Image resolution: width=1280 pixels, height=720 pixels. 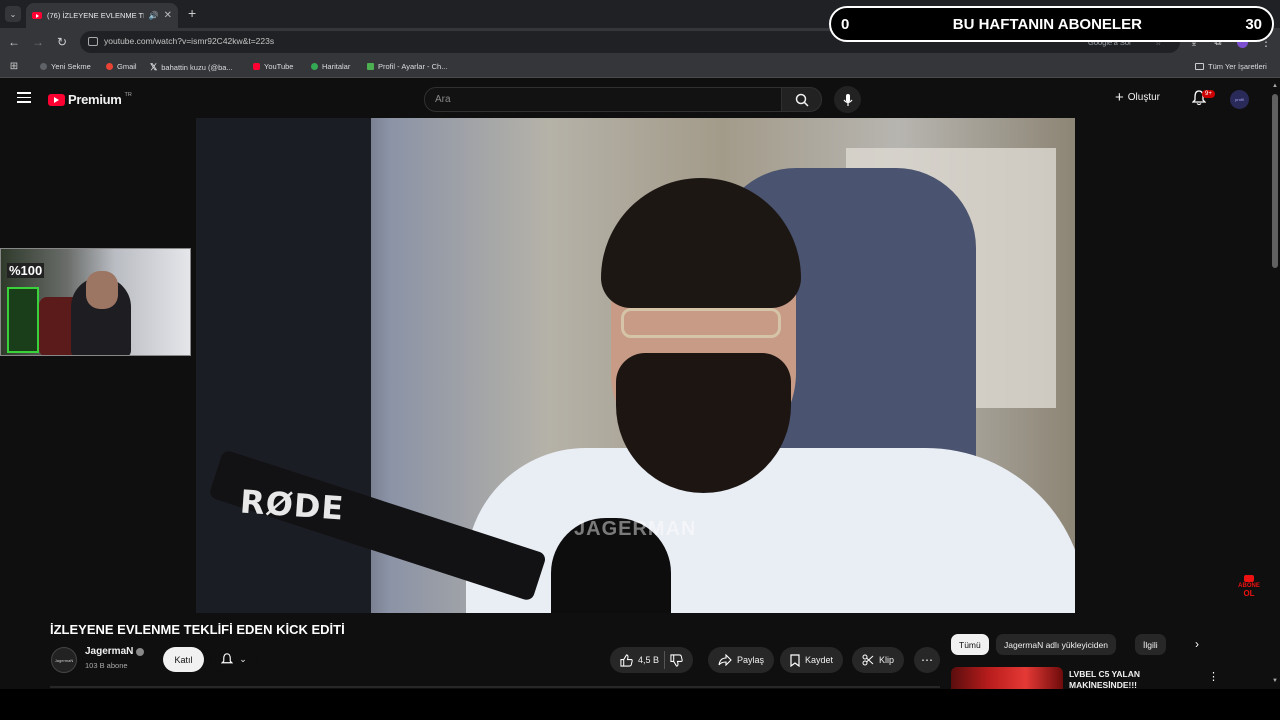 What do you see at coordinates (95, 302) in the screenshot?
I see `streamer-webcam: %100` at bounding box center [95, 302].